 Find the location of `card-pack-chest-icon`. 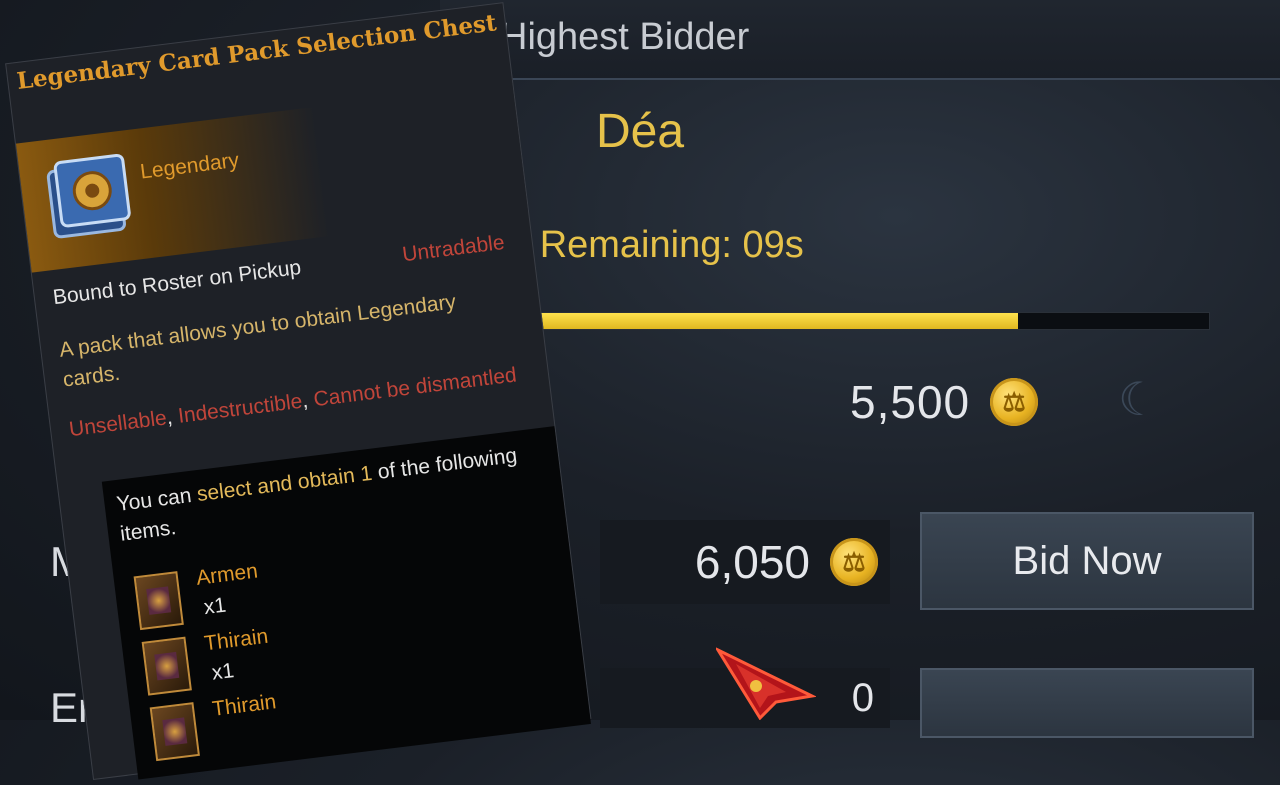

card-pack-chest-icon is located at coordinates (88, 196).